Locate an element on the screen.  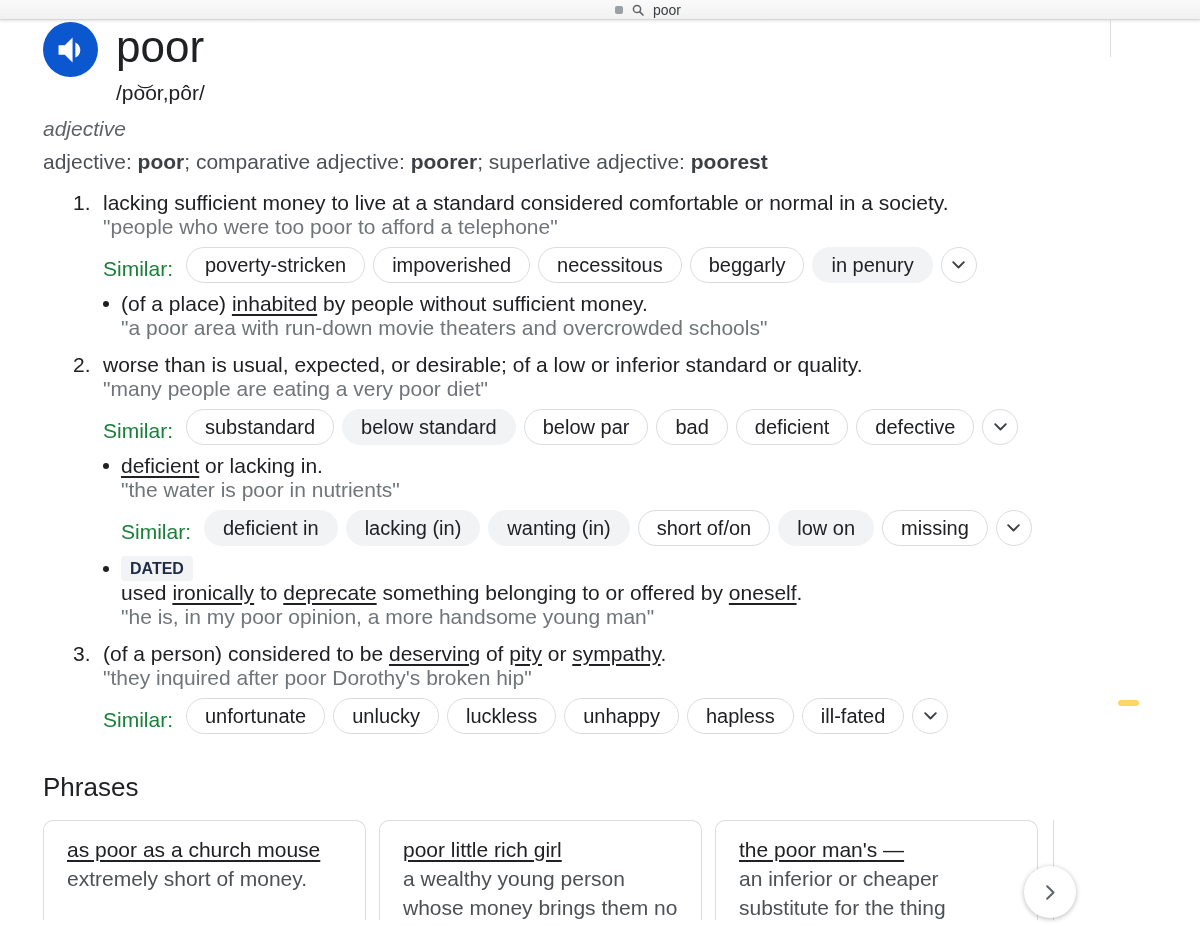
synonym-chip: missing is located at coordinates (935, 528).